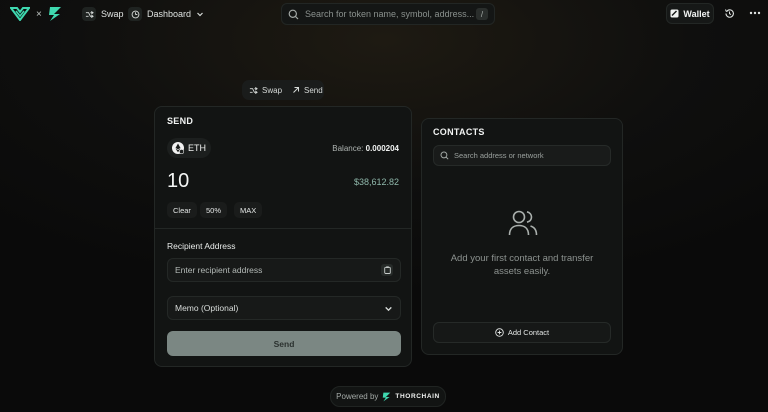 Image resolution: width=768 pixels, height=412 pixels. Describe the element at coordinates (696, 13) in the screenshot. I see `wallet-label: Wallet` at that location.